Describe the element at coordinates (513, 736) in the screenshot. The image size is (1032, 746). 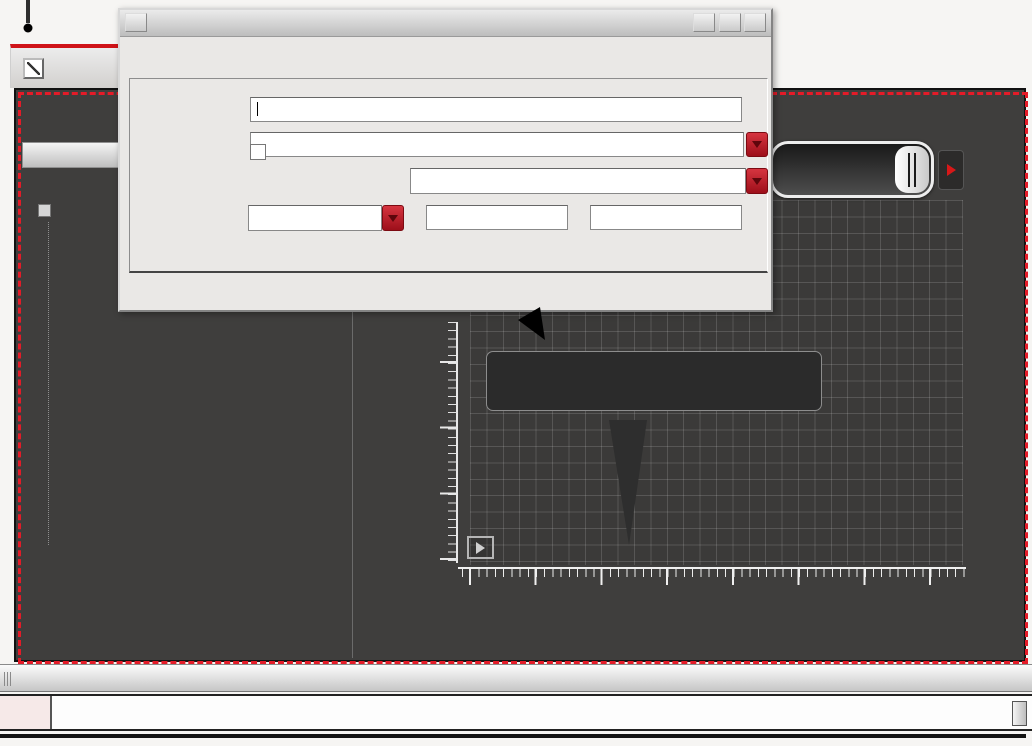
I see `bottom-divider` at that location.